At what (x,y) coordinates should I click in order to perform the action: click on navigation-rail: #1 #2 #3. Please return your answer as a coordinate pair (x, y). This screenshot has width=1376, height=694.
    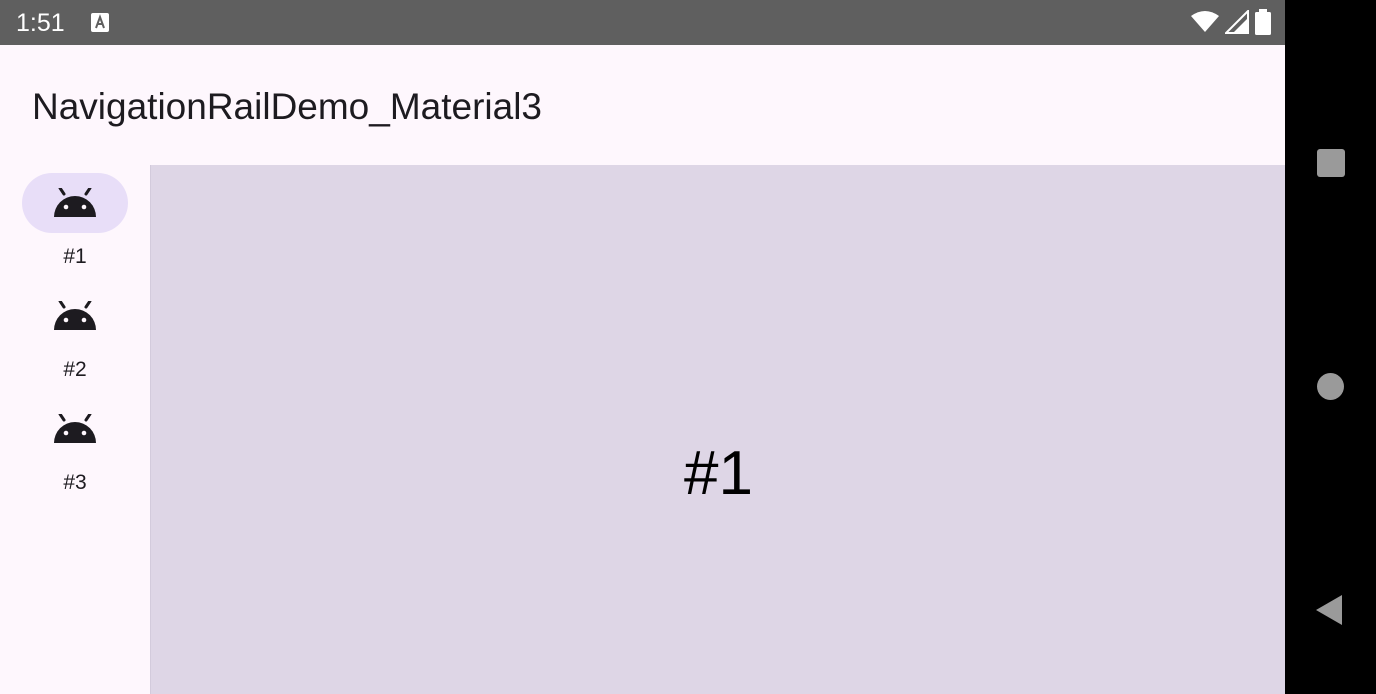
    Looking at the image, I should click on (75, 429).